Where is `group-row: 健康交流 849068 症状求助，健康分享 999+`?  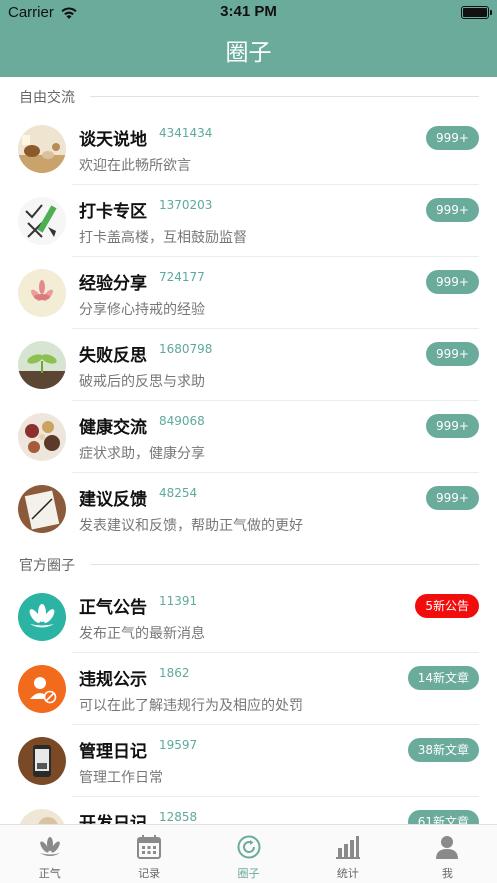 group-row: 健康交流 849068 症状求助，健康分享 999+ is located at coordinates (248, 437).